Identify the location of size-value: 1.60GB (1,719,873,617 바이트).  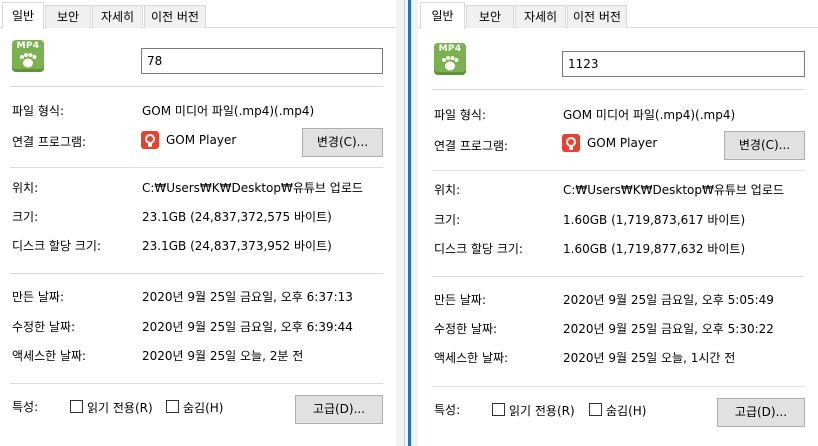
(654, 220).